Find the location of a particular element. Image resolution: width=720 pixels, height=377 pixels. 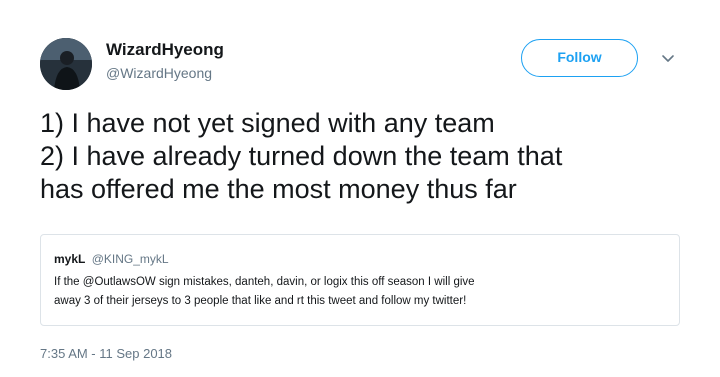

tweet-text-line: has offered me the most money thus far is located at coordinates (278, 189).